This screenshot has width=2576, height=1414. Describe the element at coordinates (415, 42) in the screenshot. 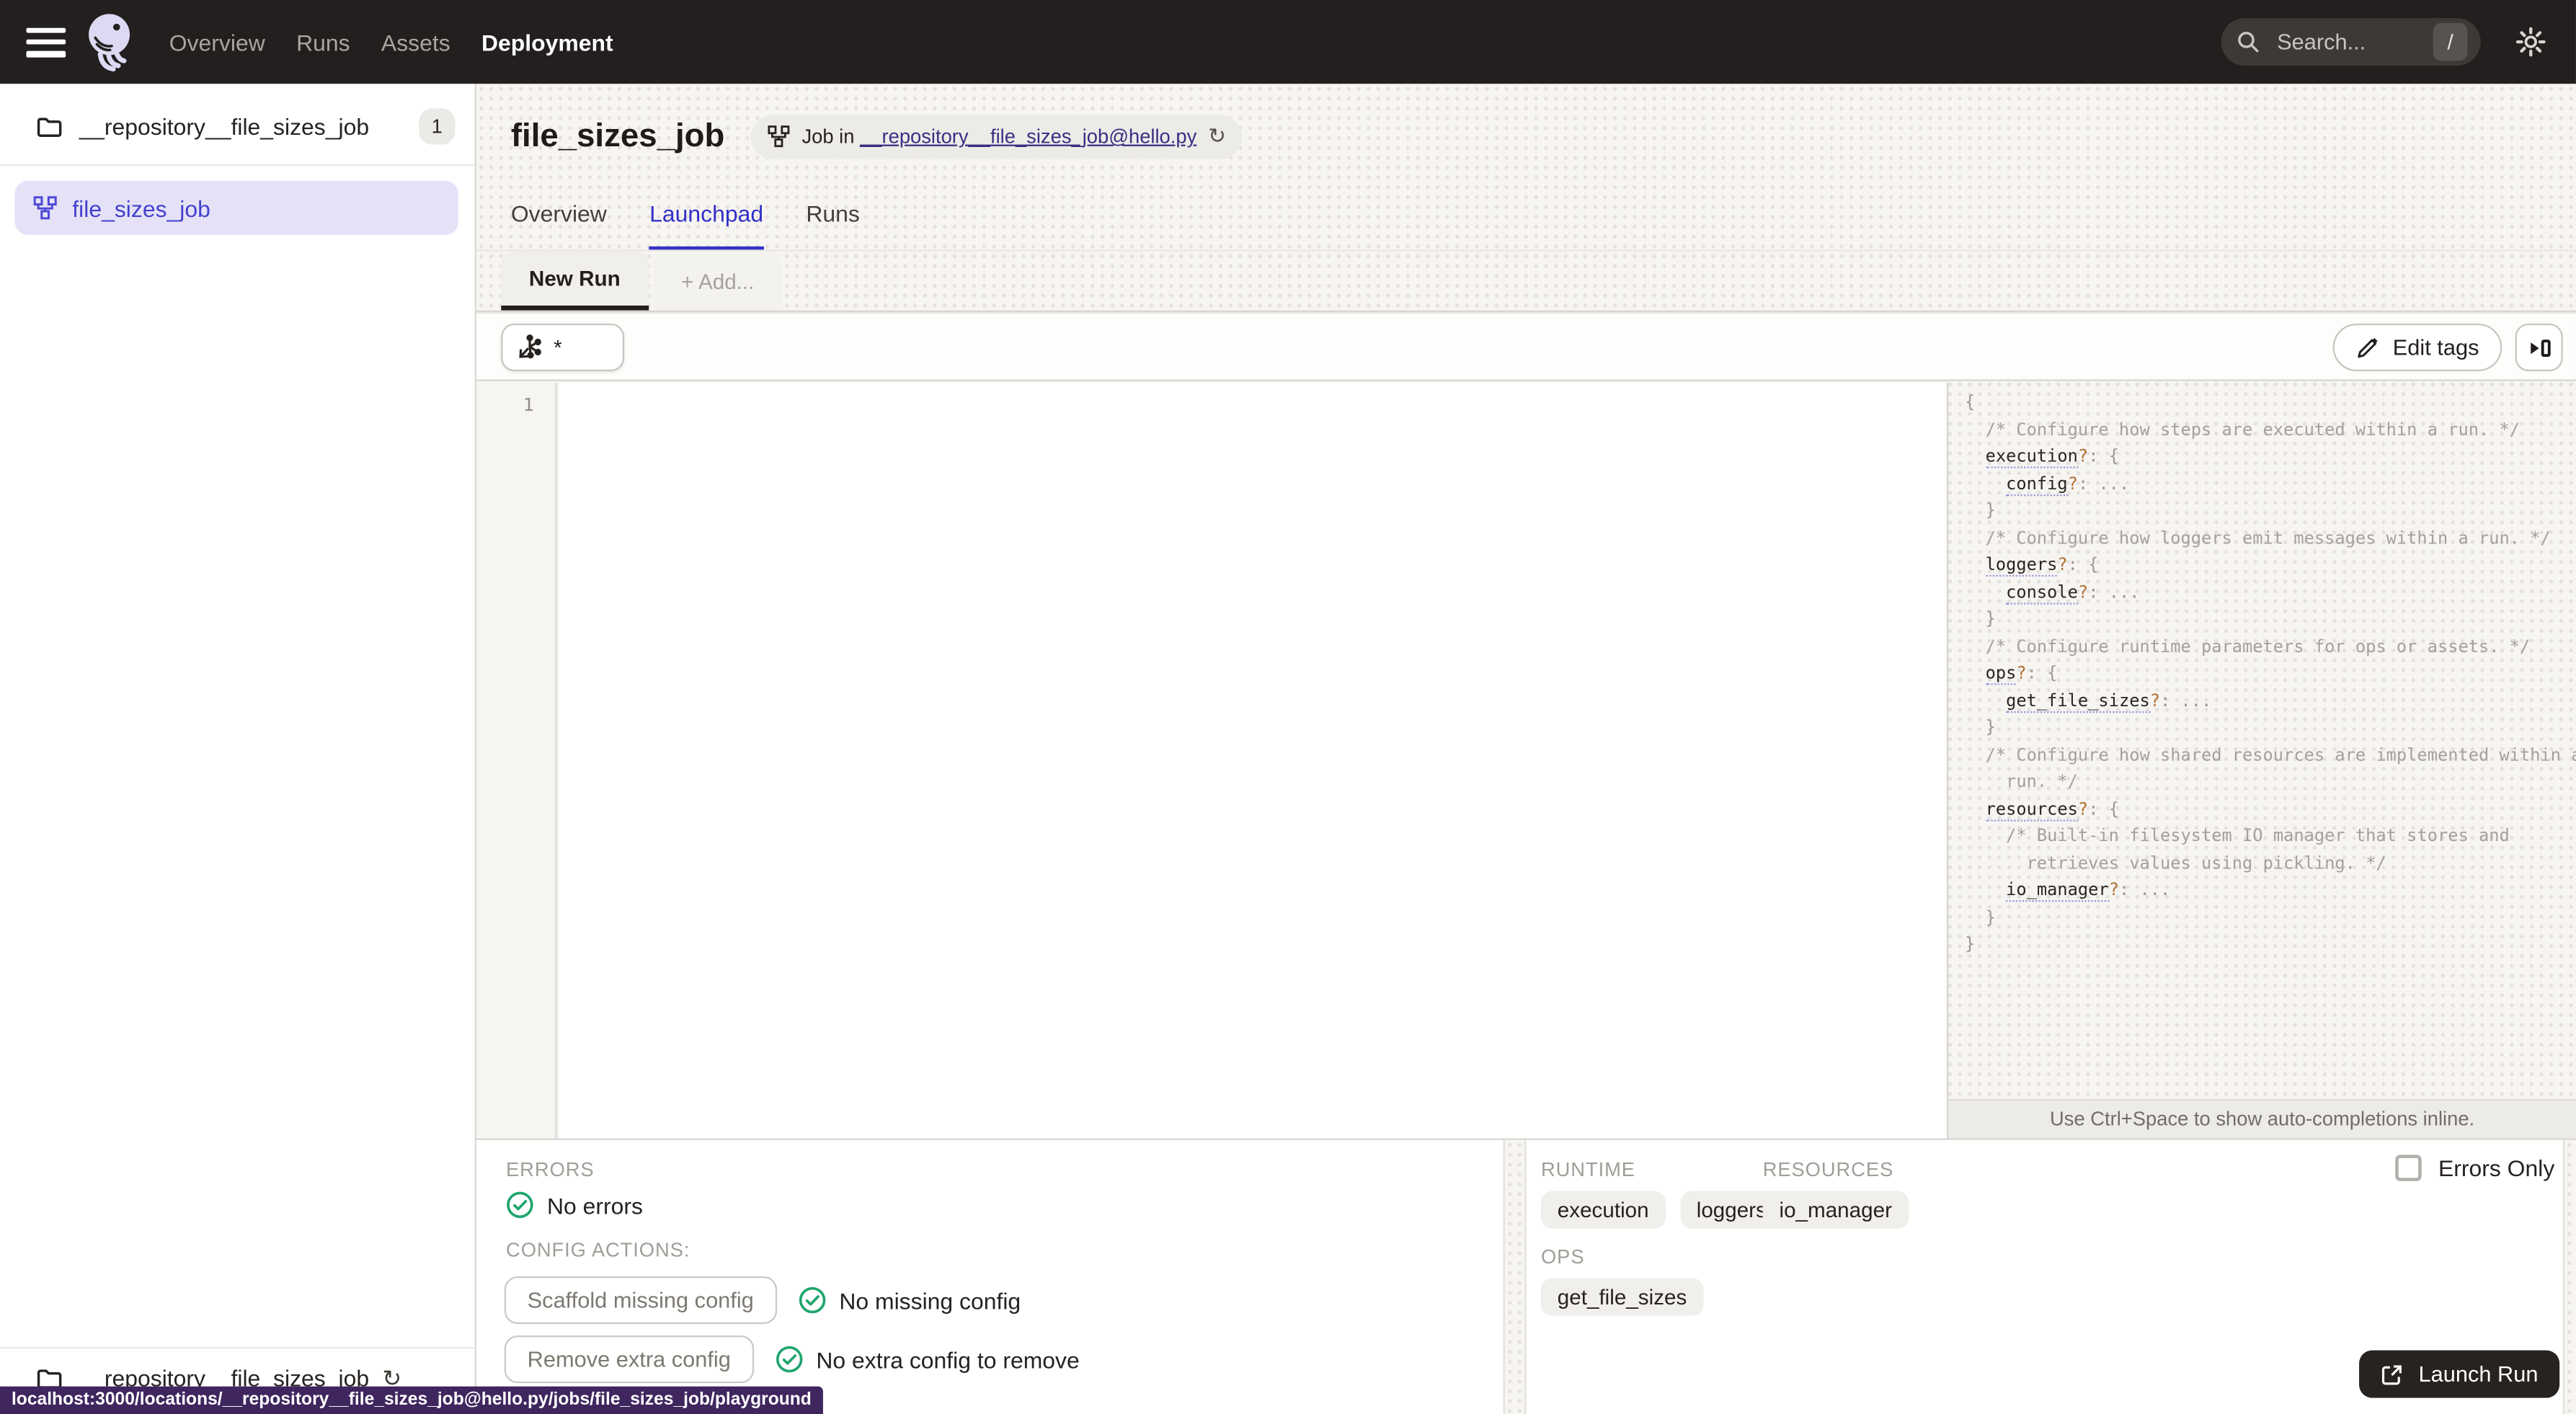

I see `nav-item-assets: Assets` at that location.